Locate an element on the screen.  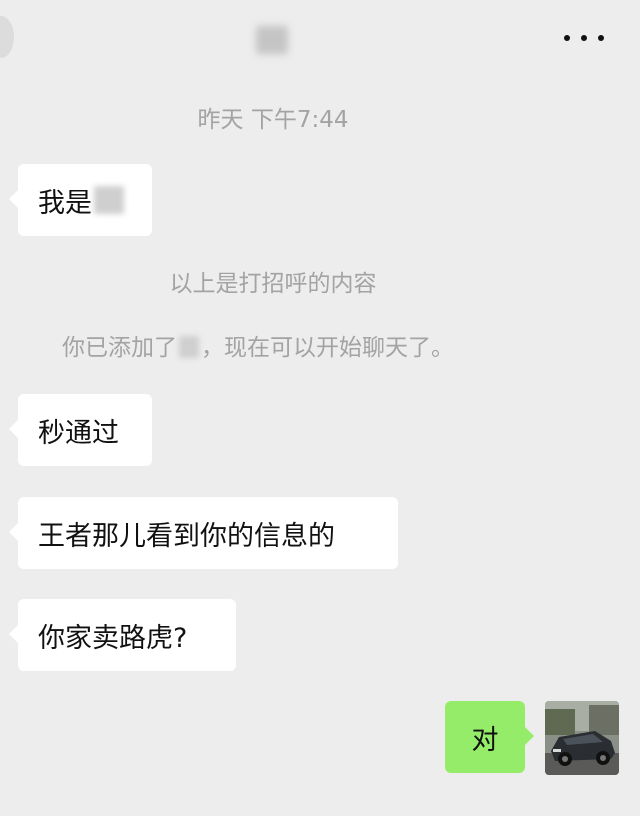
message-bubble-incoming: 你家卖路虎? is located at coordinates (122, 635).